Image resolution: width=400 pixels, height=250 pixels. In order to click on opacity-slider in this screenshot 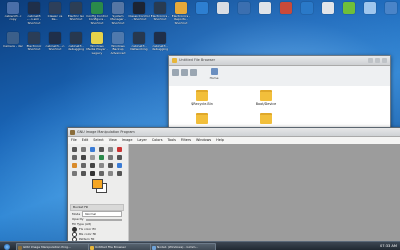, I will do `click(103, 219)`.